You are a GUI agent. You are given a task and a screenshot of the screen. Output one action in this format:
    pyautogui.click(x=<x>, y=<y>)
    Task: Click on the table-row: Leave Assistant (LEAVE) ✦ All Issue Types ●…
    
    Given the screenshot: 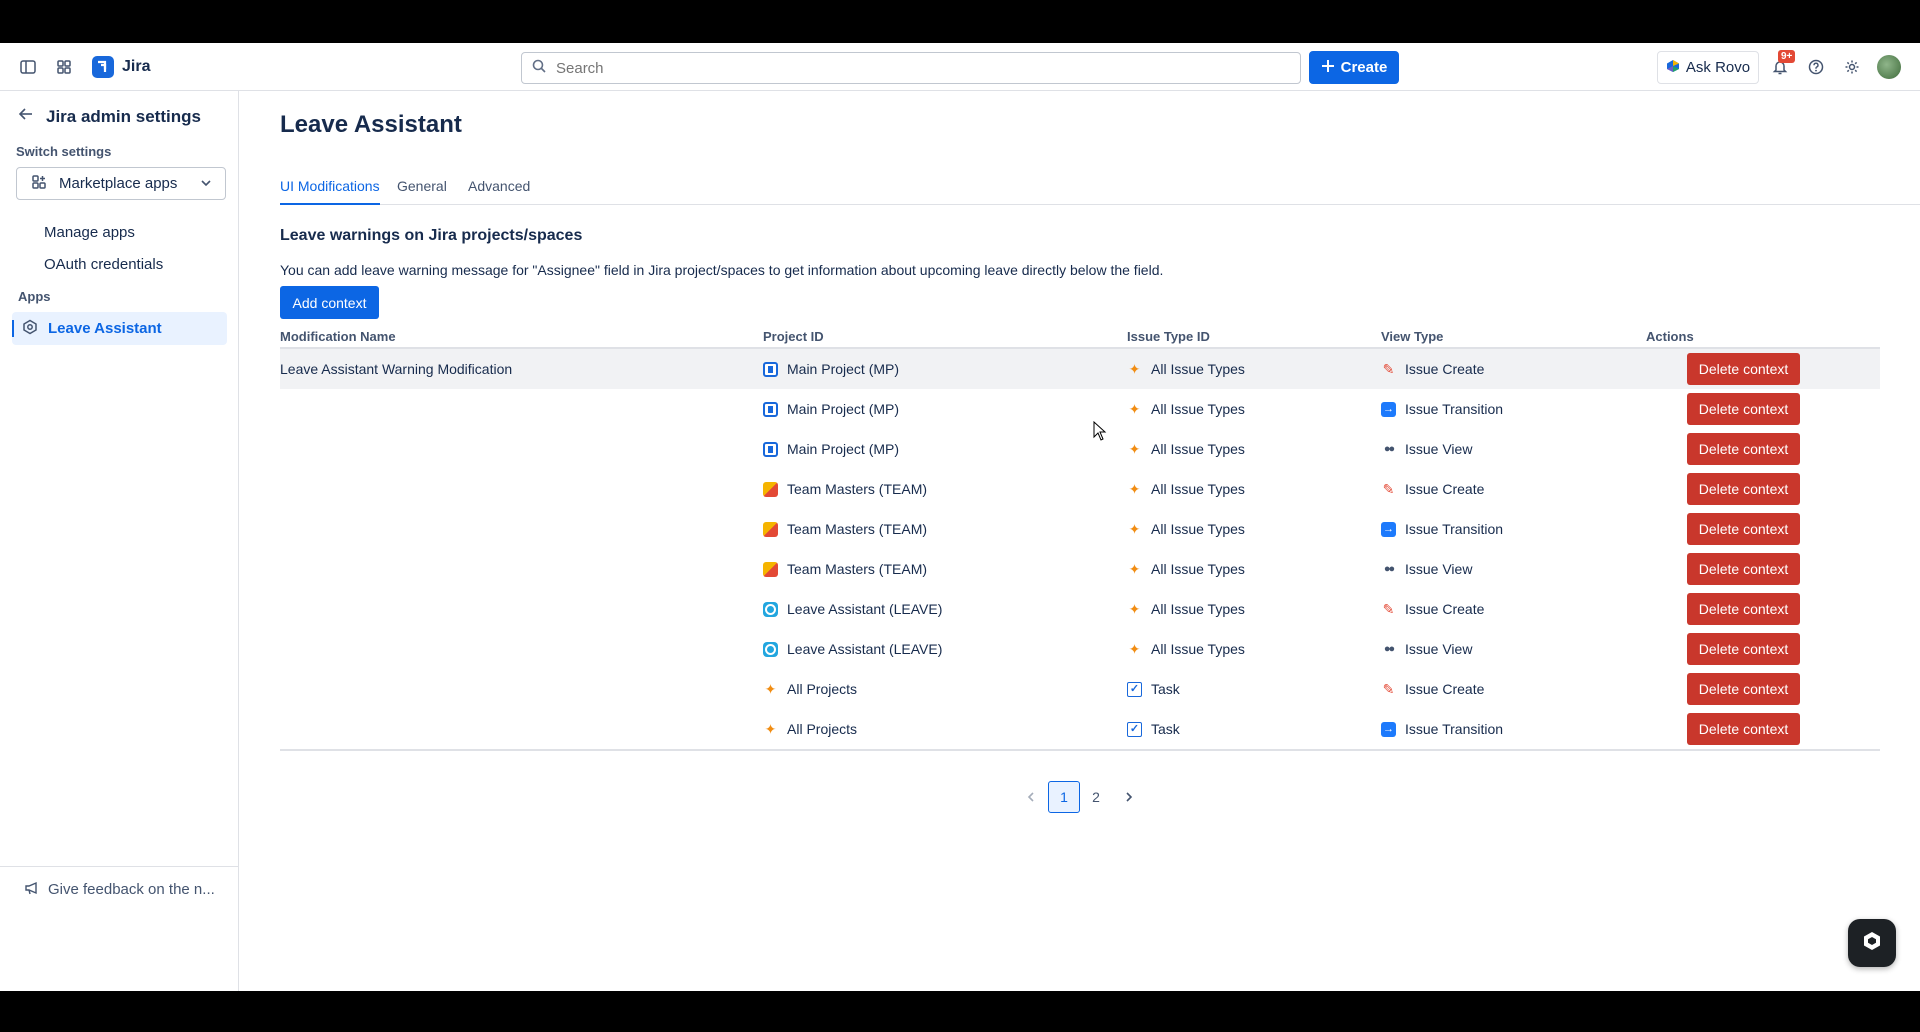 What is the action you would take?
    pyautogui.click(x=1080, y=649)
    